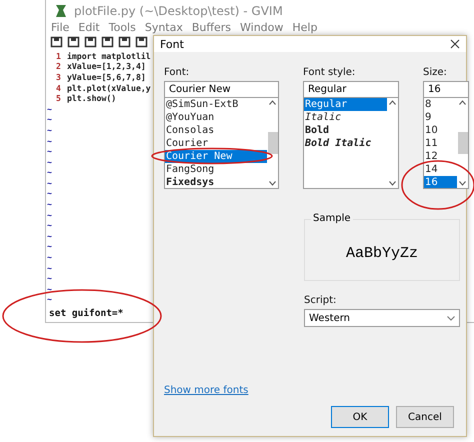 Image resolution: width=474 pixels, height=442 pixels. Describe the element at coordinates (435, 72) in the screenshot. I see `field-label: Size:` at that location.